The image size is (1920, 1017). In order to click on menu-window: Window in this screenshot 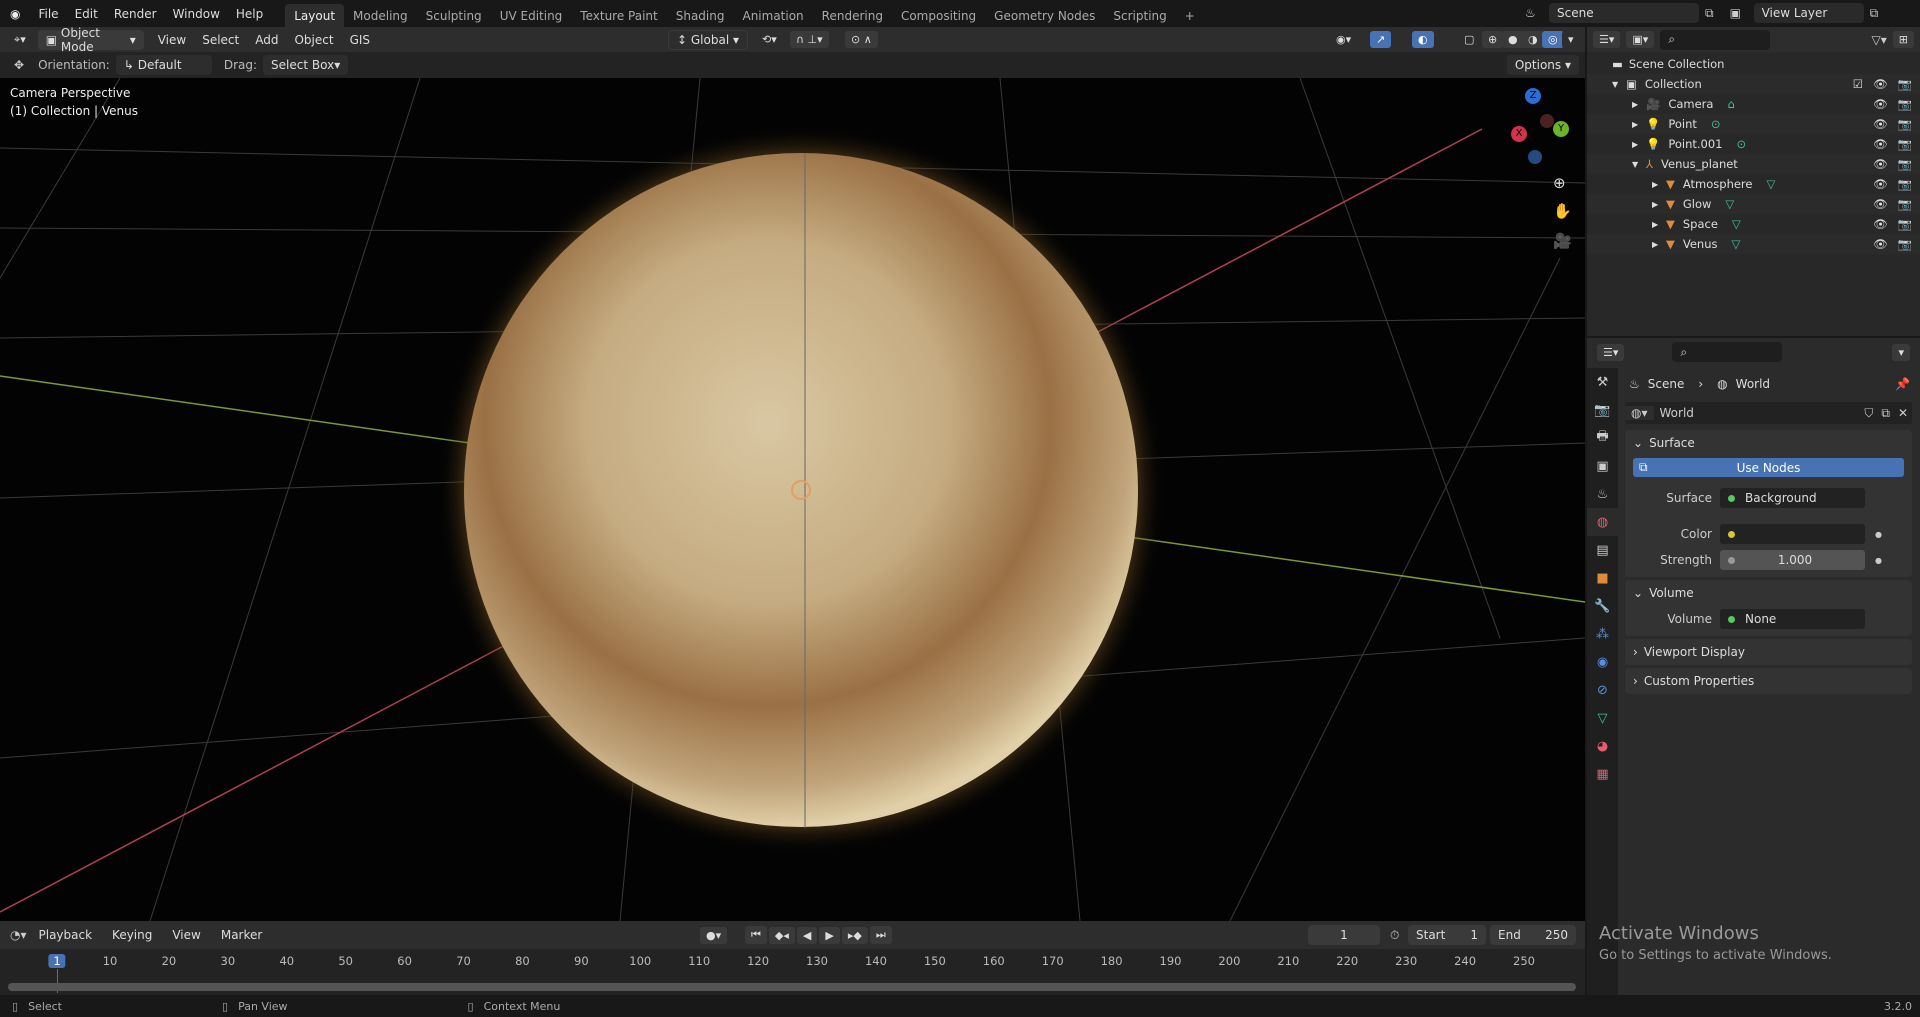, I will do `click(196, 14)`.